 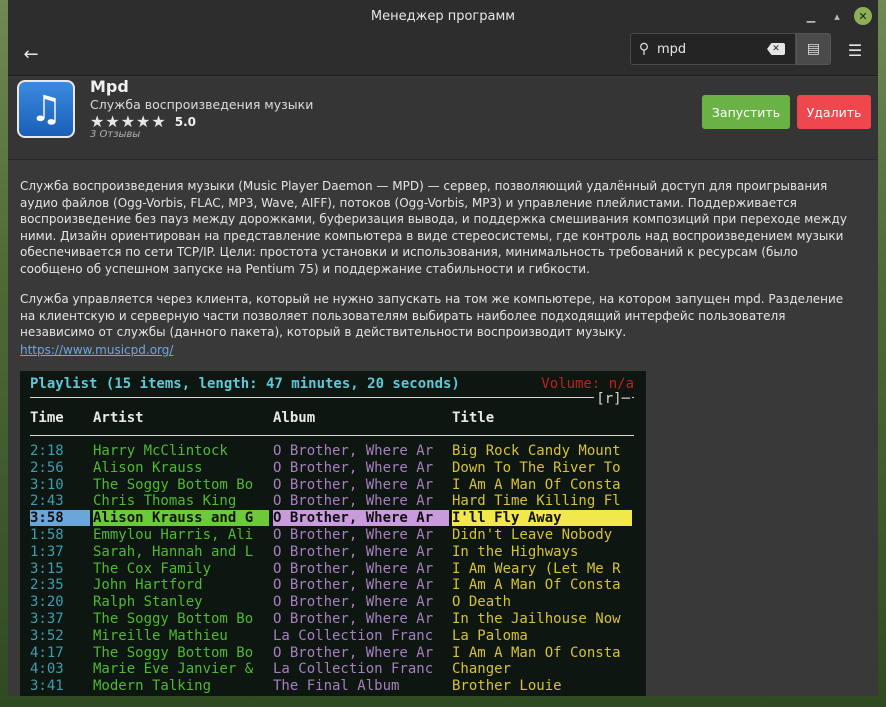 I want to click on search-input: mpd, so click(x=712, y=49).